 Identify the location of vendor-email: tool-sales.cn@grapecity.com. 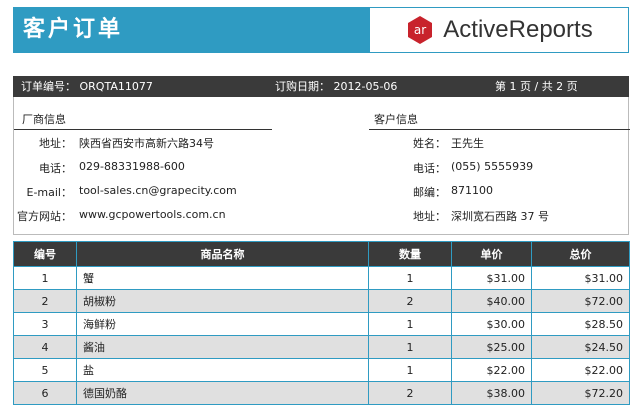
(158, 190).